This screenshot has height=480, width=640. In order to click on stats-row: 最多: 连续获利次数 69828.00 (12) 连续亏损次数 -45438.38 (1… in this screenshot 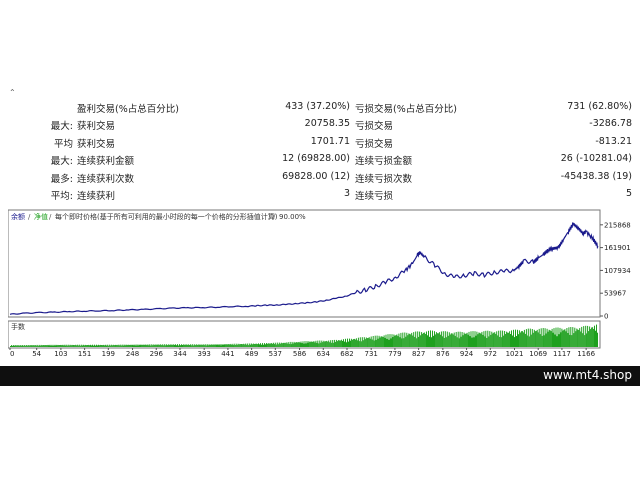, I will do `click(320, 179)`.